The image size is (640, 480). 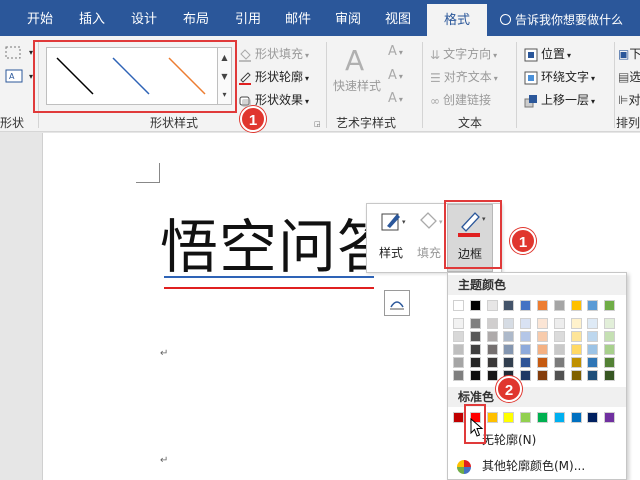 What do you see at coordinates (457, 20) in the screenshot?
I see `tab-format: 格式` at bounding box center [457, 20].